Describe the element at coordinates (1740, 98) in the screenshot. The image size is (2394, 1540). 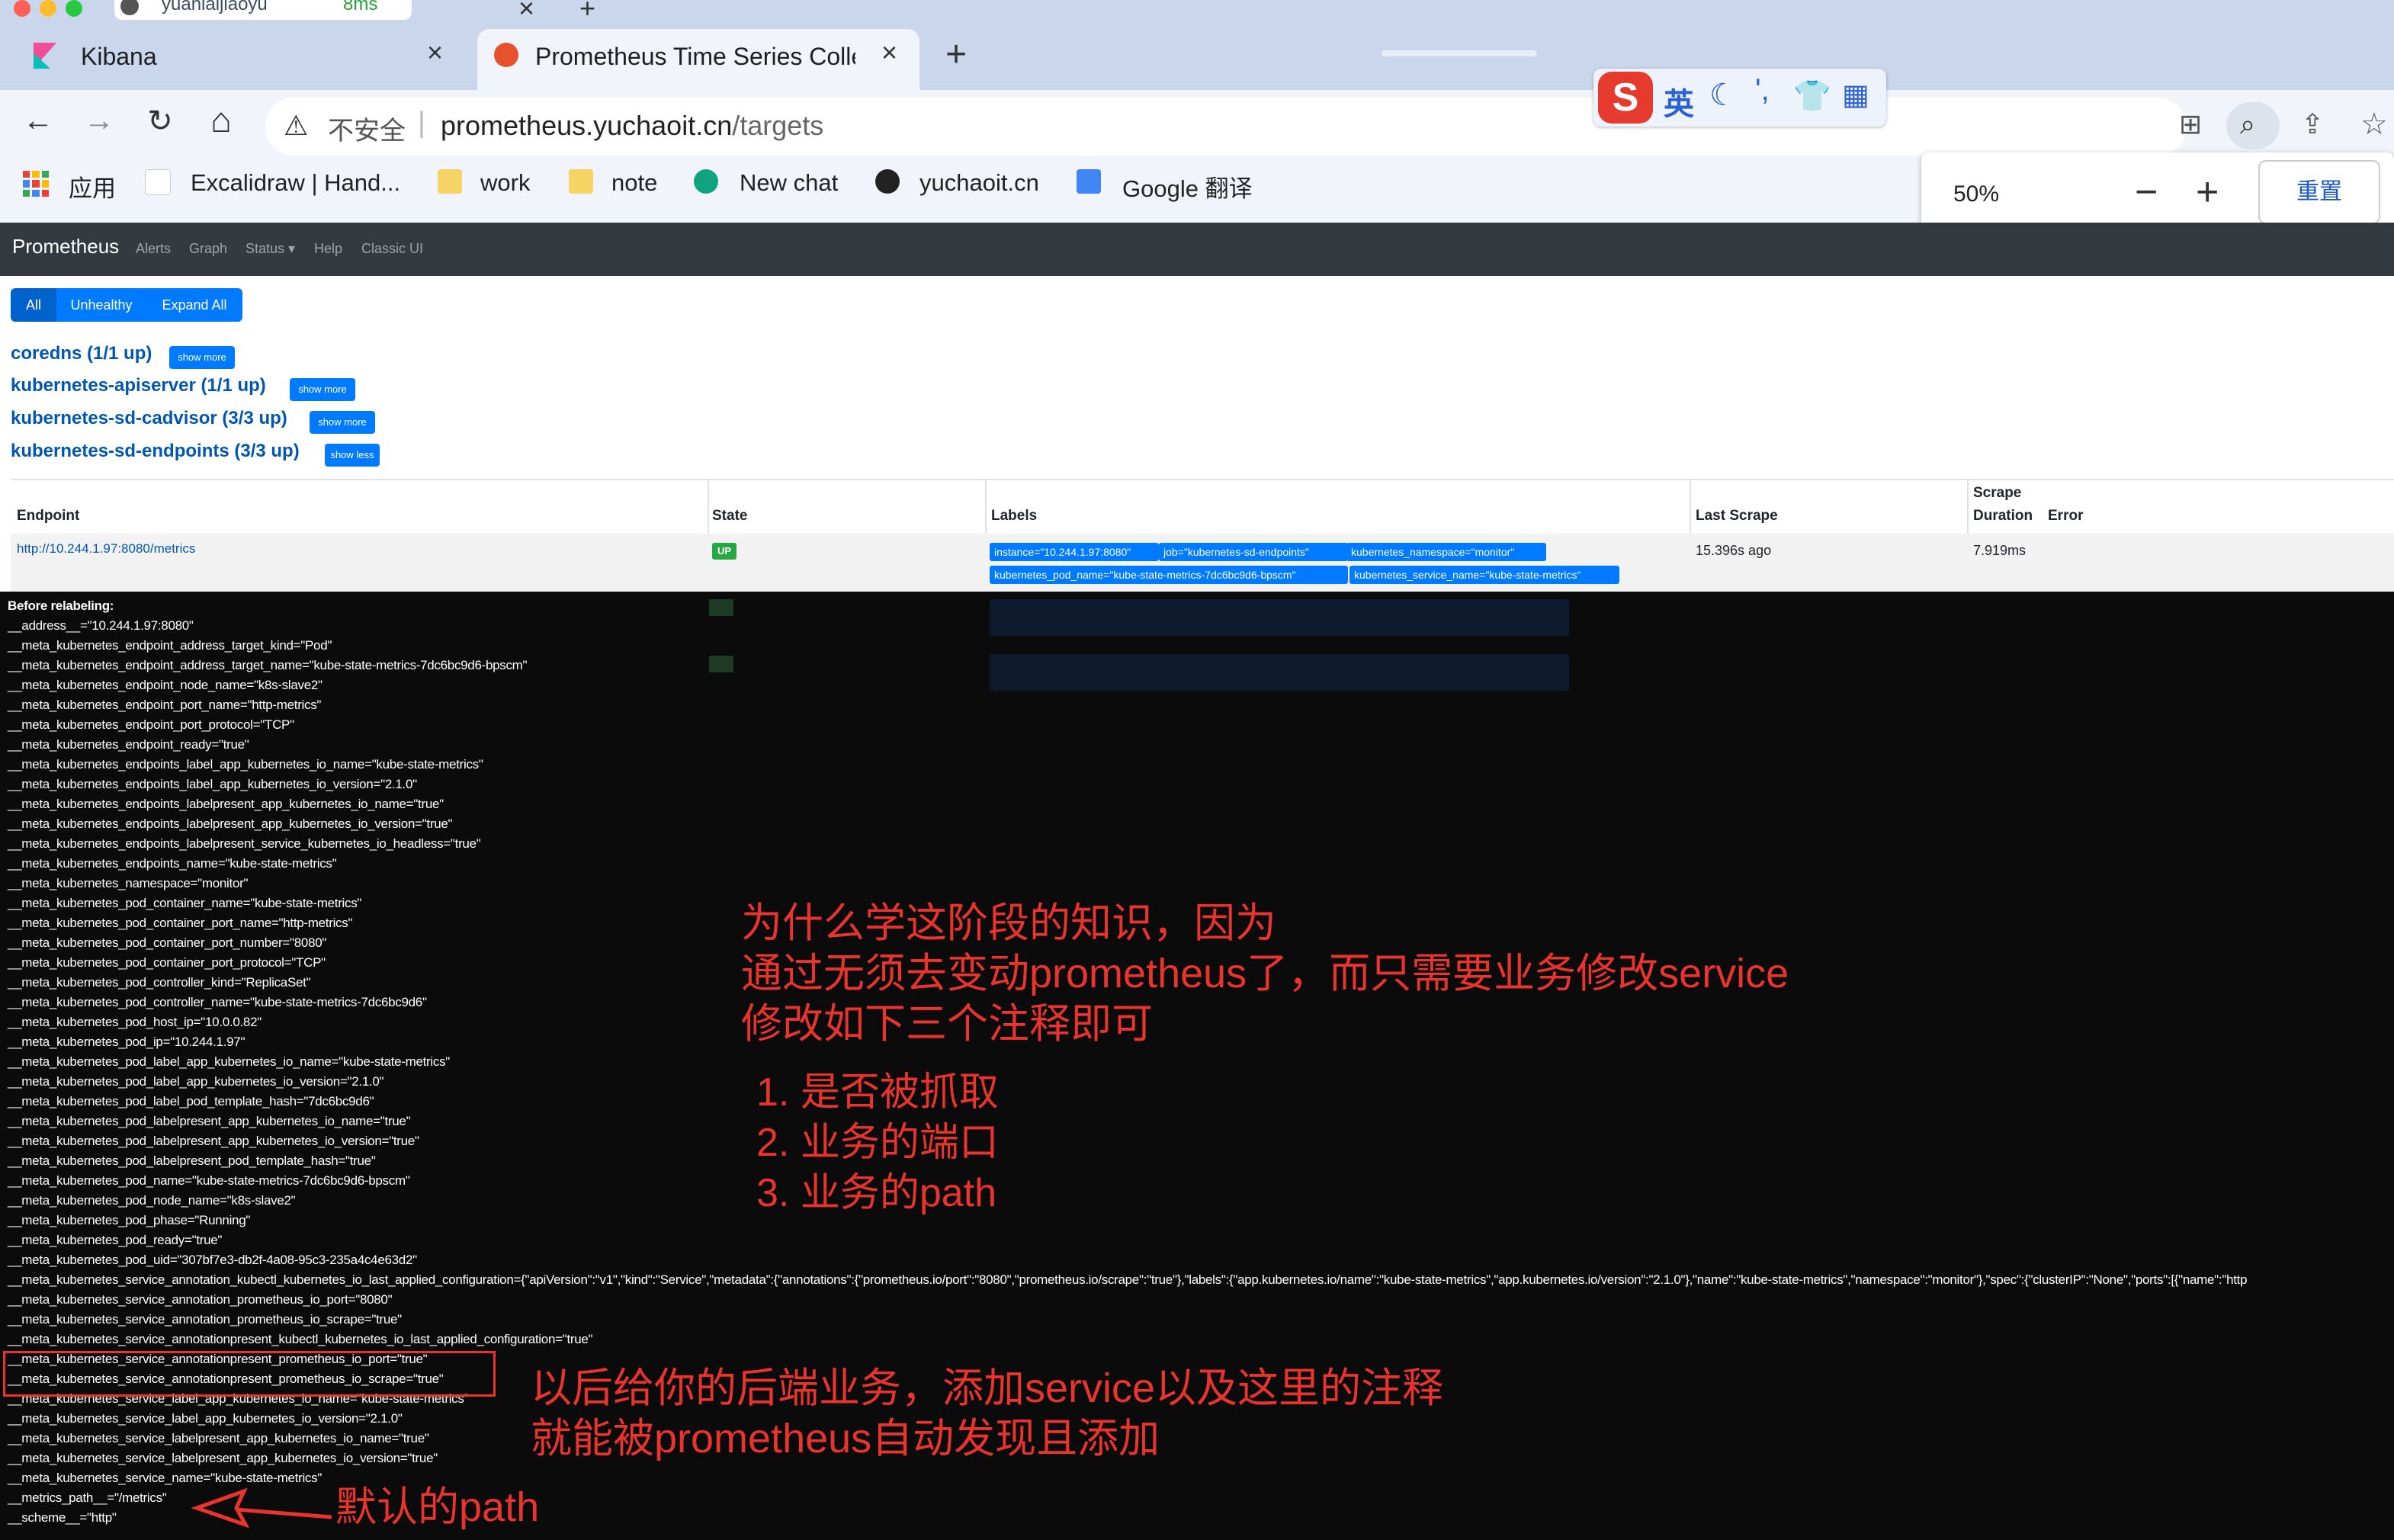
I see `ime-toolbar: S 英 ☾ ', 👕 ▦` at that location.